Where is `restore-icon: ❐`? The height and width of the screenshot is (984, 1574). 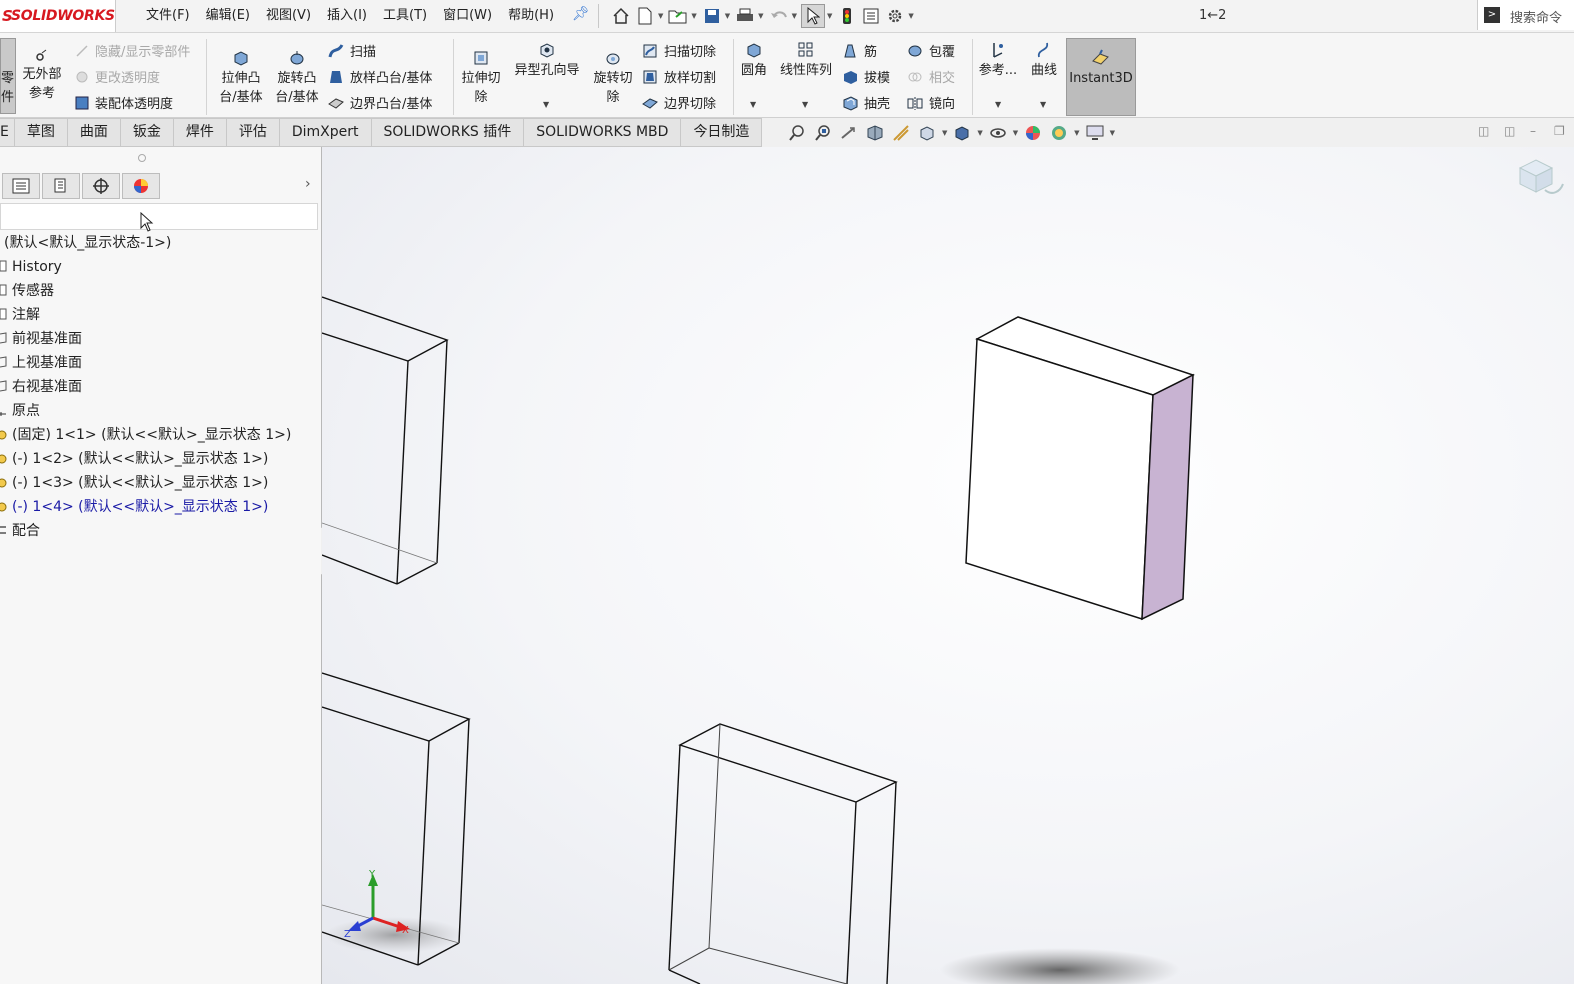
restore-icon: ❐ is located at coordinates (1559, 131).